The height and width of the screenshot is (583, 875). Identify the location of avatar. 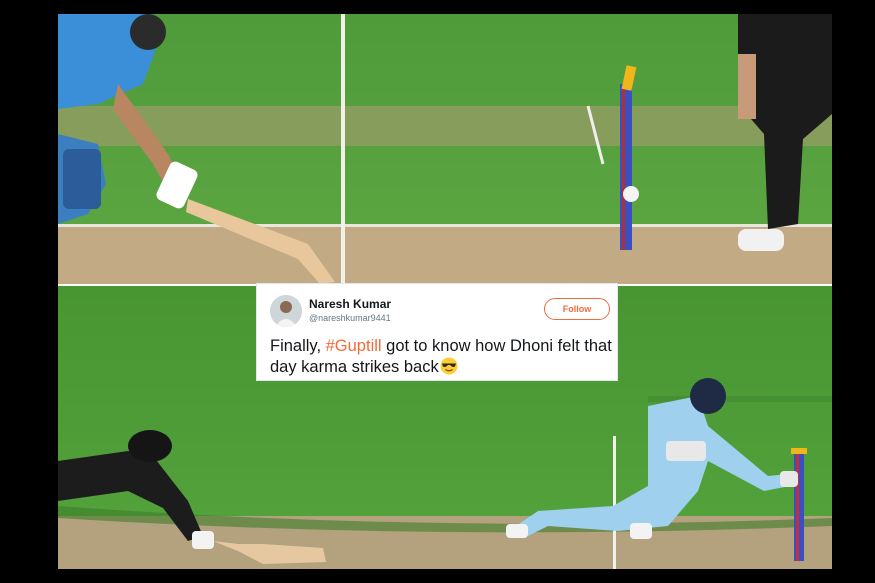
(286, 311).